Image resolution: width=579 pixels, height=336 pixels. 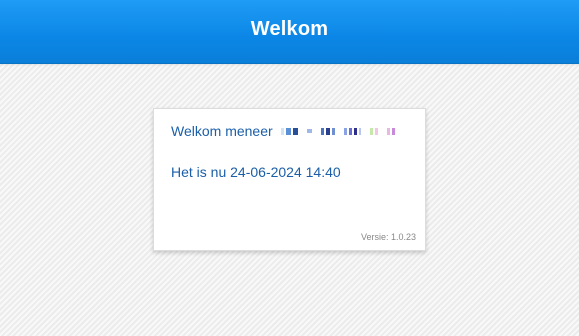 I want to click on greeting-text: Welkom meneer, so click(x=222, y=131).